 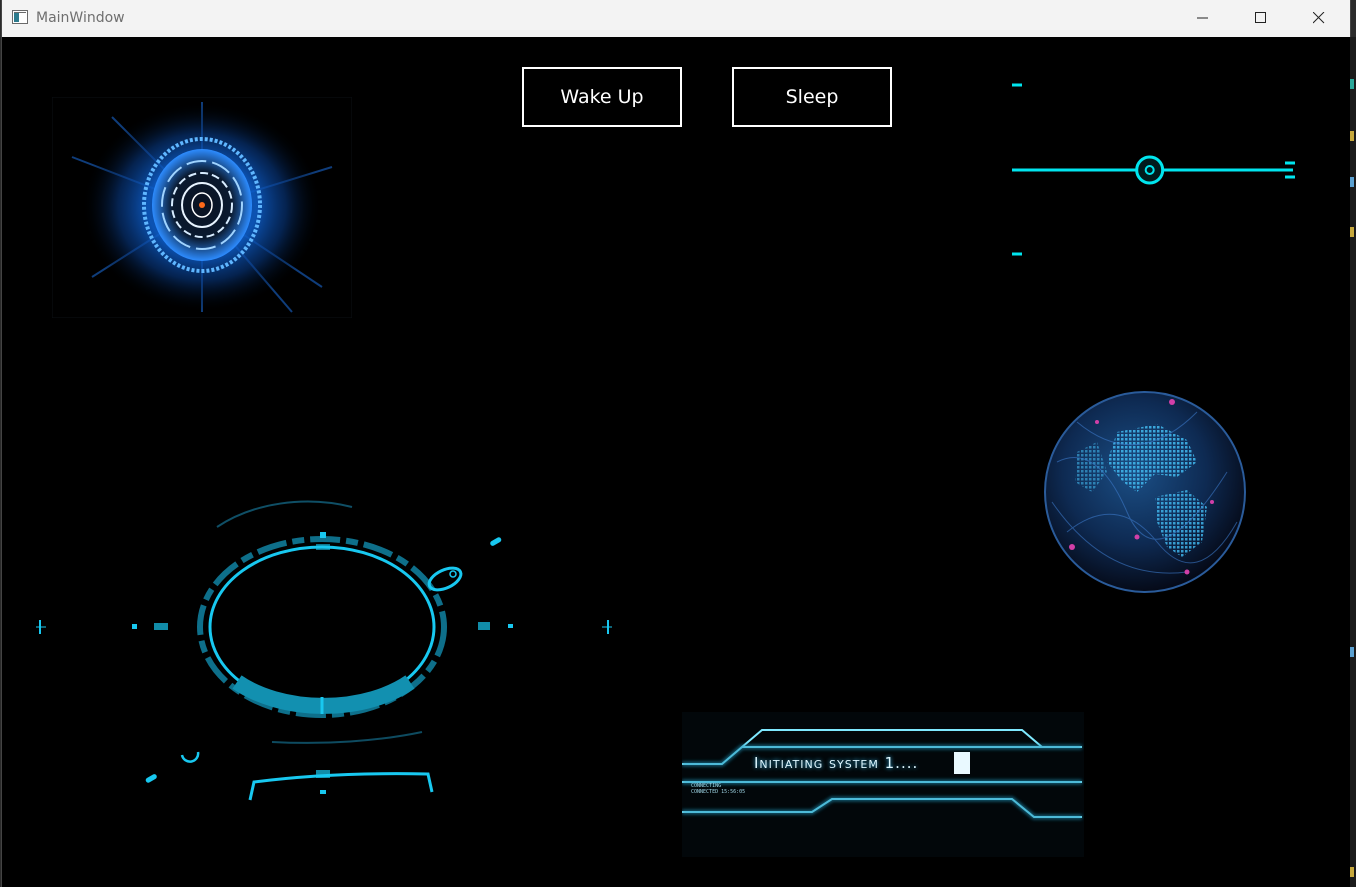 I want to click on window-title: MainWindow, so click(x=80, y=18).